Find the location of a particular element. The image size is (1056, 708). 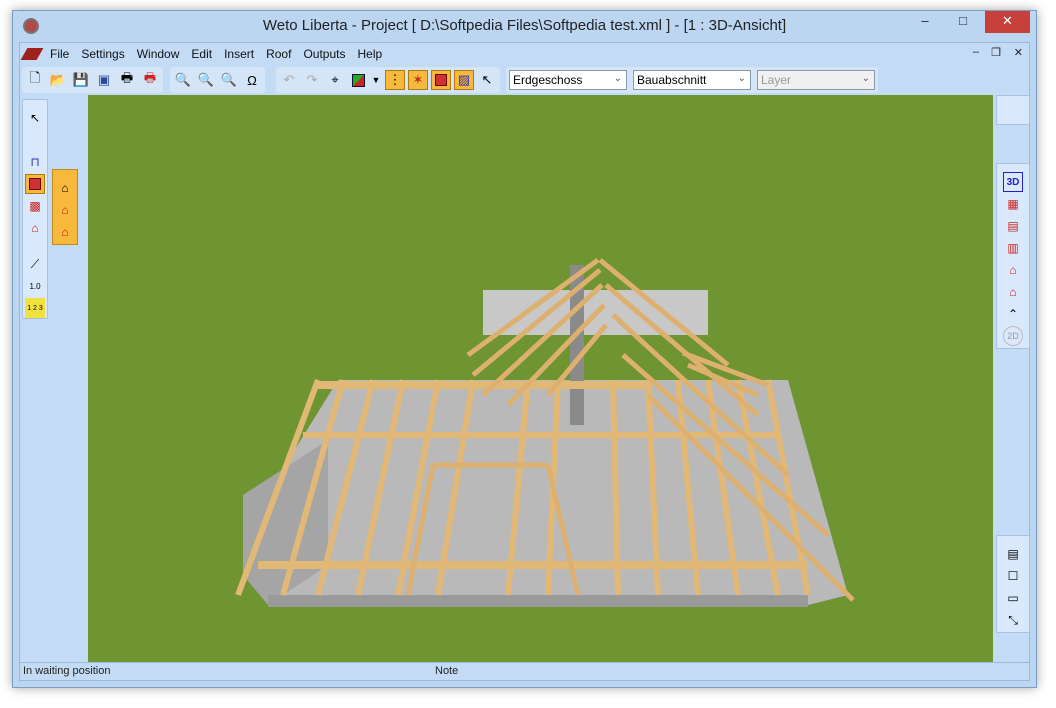

file-toolbar: 🗋 📂 💾 ▣ 🖶 🖶 is located at coordinates (92, 80).